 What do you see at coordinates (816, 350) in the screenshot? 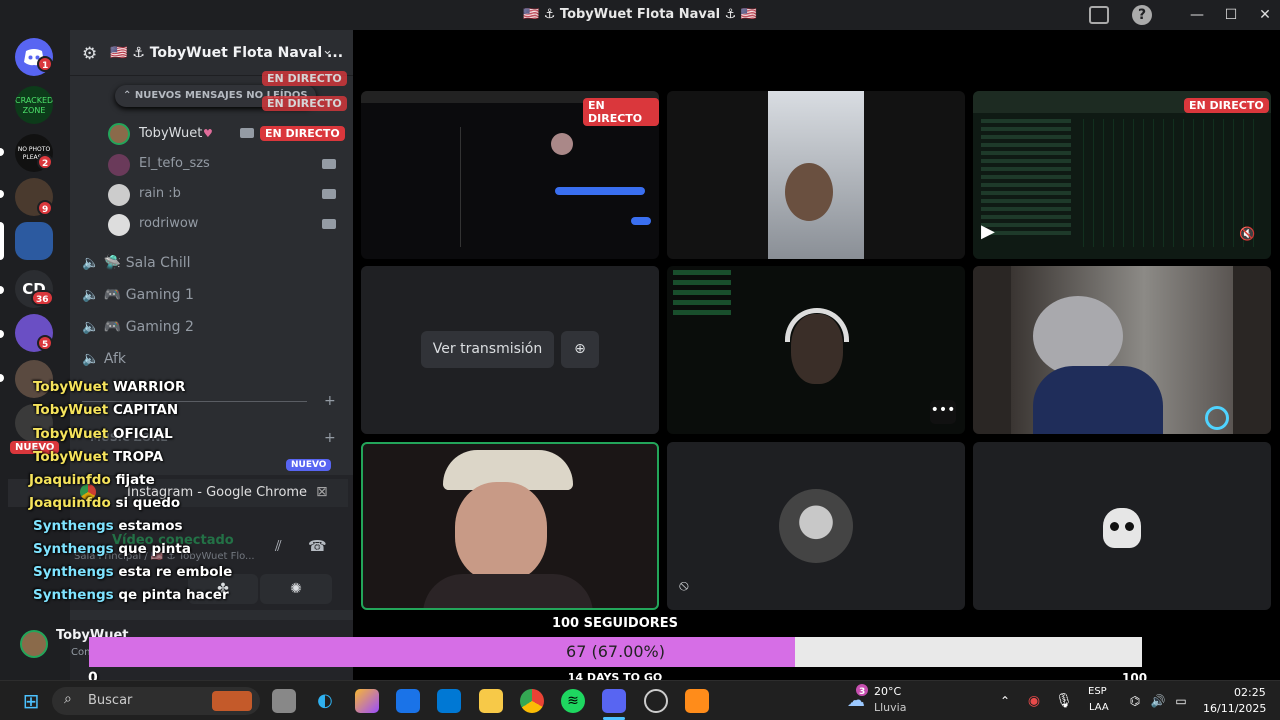
I see `video-tile-camera-5: •••` at bounding box center [816, 350].